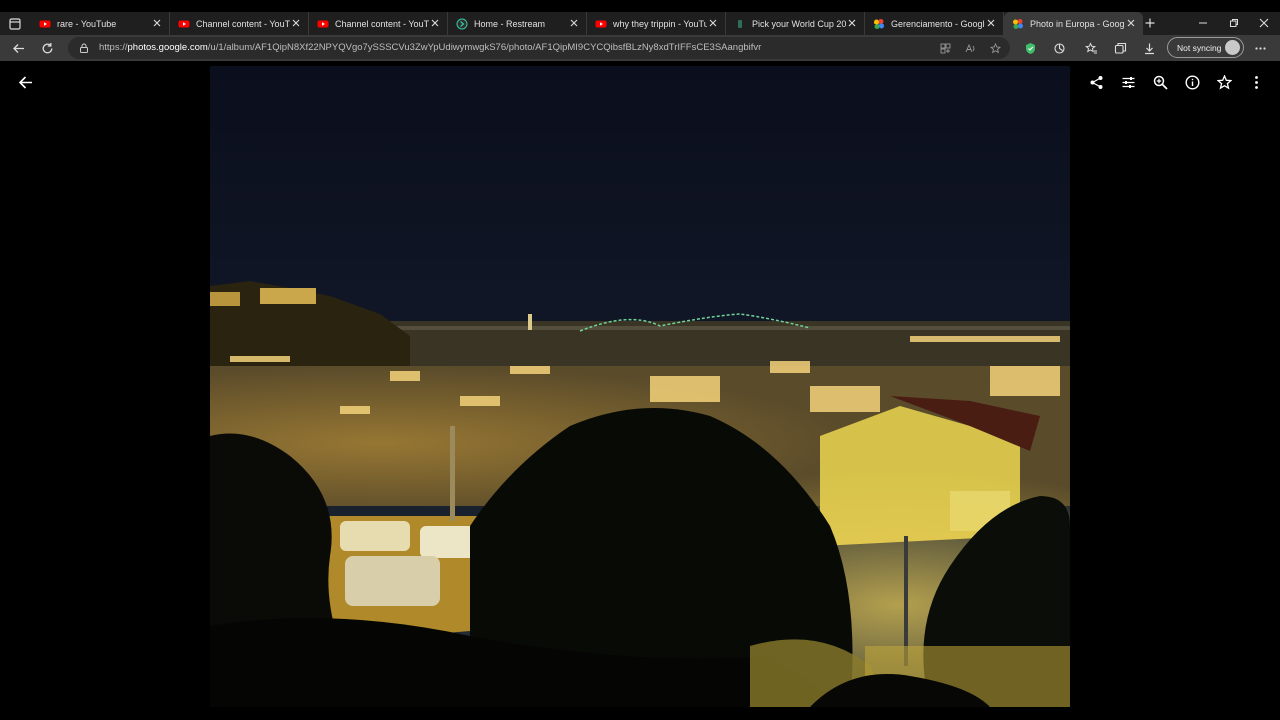 The height and width of the screenshot is (720, 1280). What do you see at coordinates (1091, 48) in the screenshot?
I see `favorites-icon` at bounding box center [1091, 48].